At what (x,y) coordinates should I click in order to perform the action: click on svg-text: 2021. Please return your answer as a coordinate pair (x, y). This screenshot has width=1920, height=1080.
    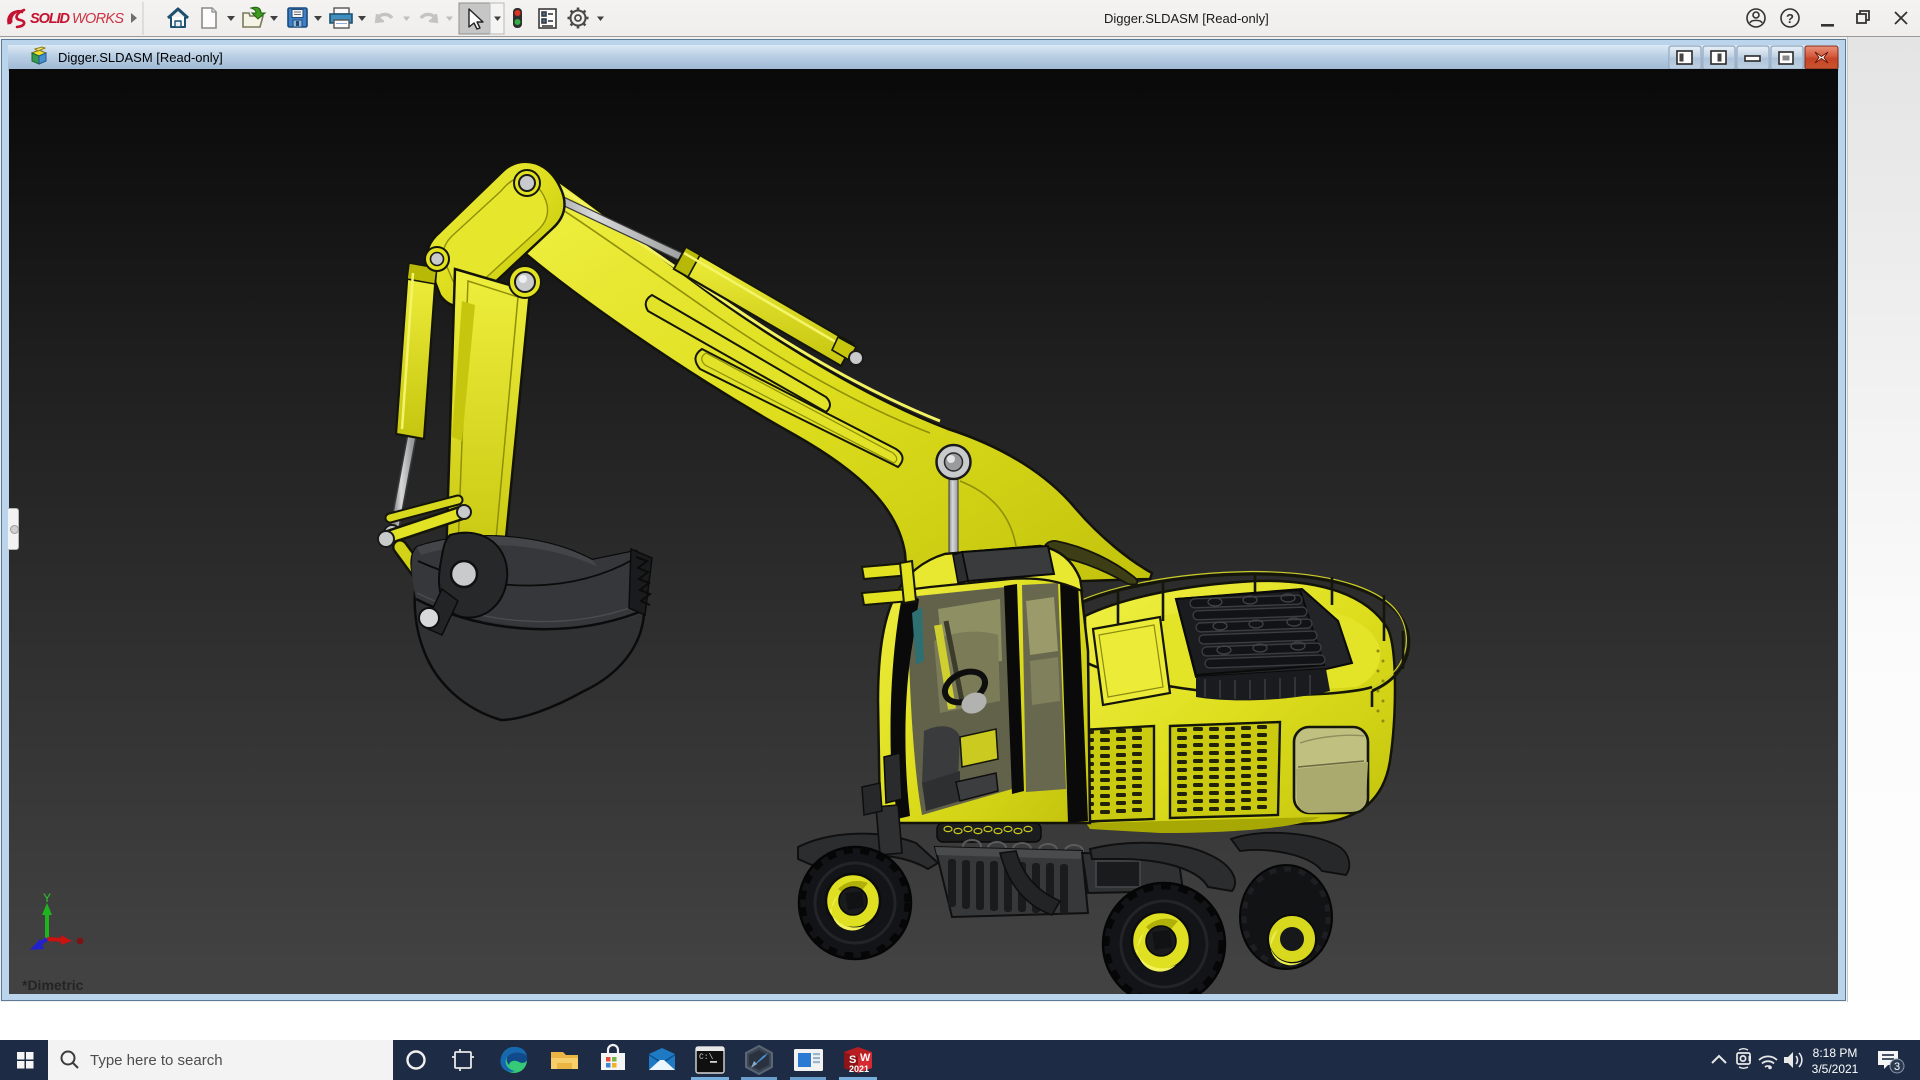
    Looking at the image, I should click on (859, 1069).